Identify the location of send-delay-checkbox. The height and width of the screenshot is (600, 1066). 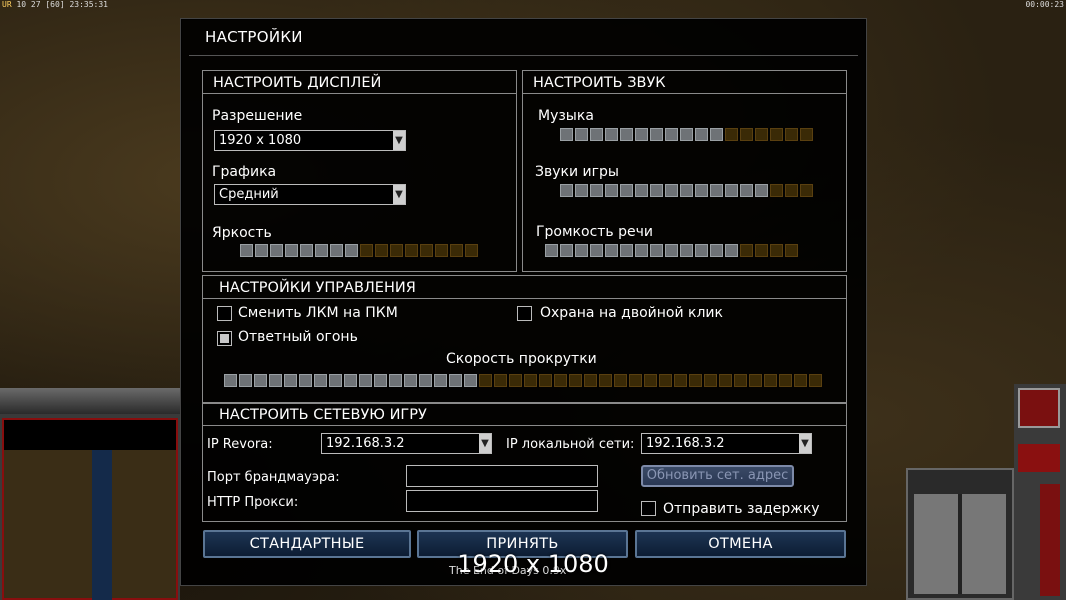
(648, 508).